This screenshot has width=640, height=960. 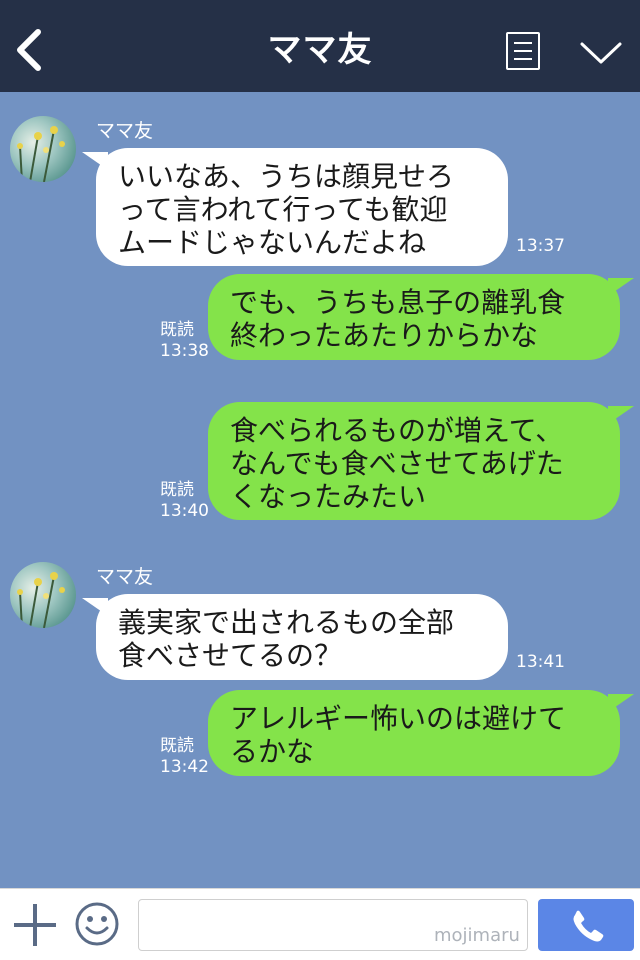 What do you see at coordinates (320, 924) in the screenshot?
I see `message-composer: mojimaru` at bounding box center [320, 924].